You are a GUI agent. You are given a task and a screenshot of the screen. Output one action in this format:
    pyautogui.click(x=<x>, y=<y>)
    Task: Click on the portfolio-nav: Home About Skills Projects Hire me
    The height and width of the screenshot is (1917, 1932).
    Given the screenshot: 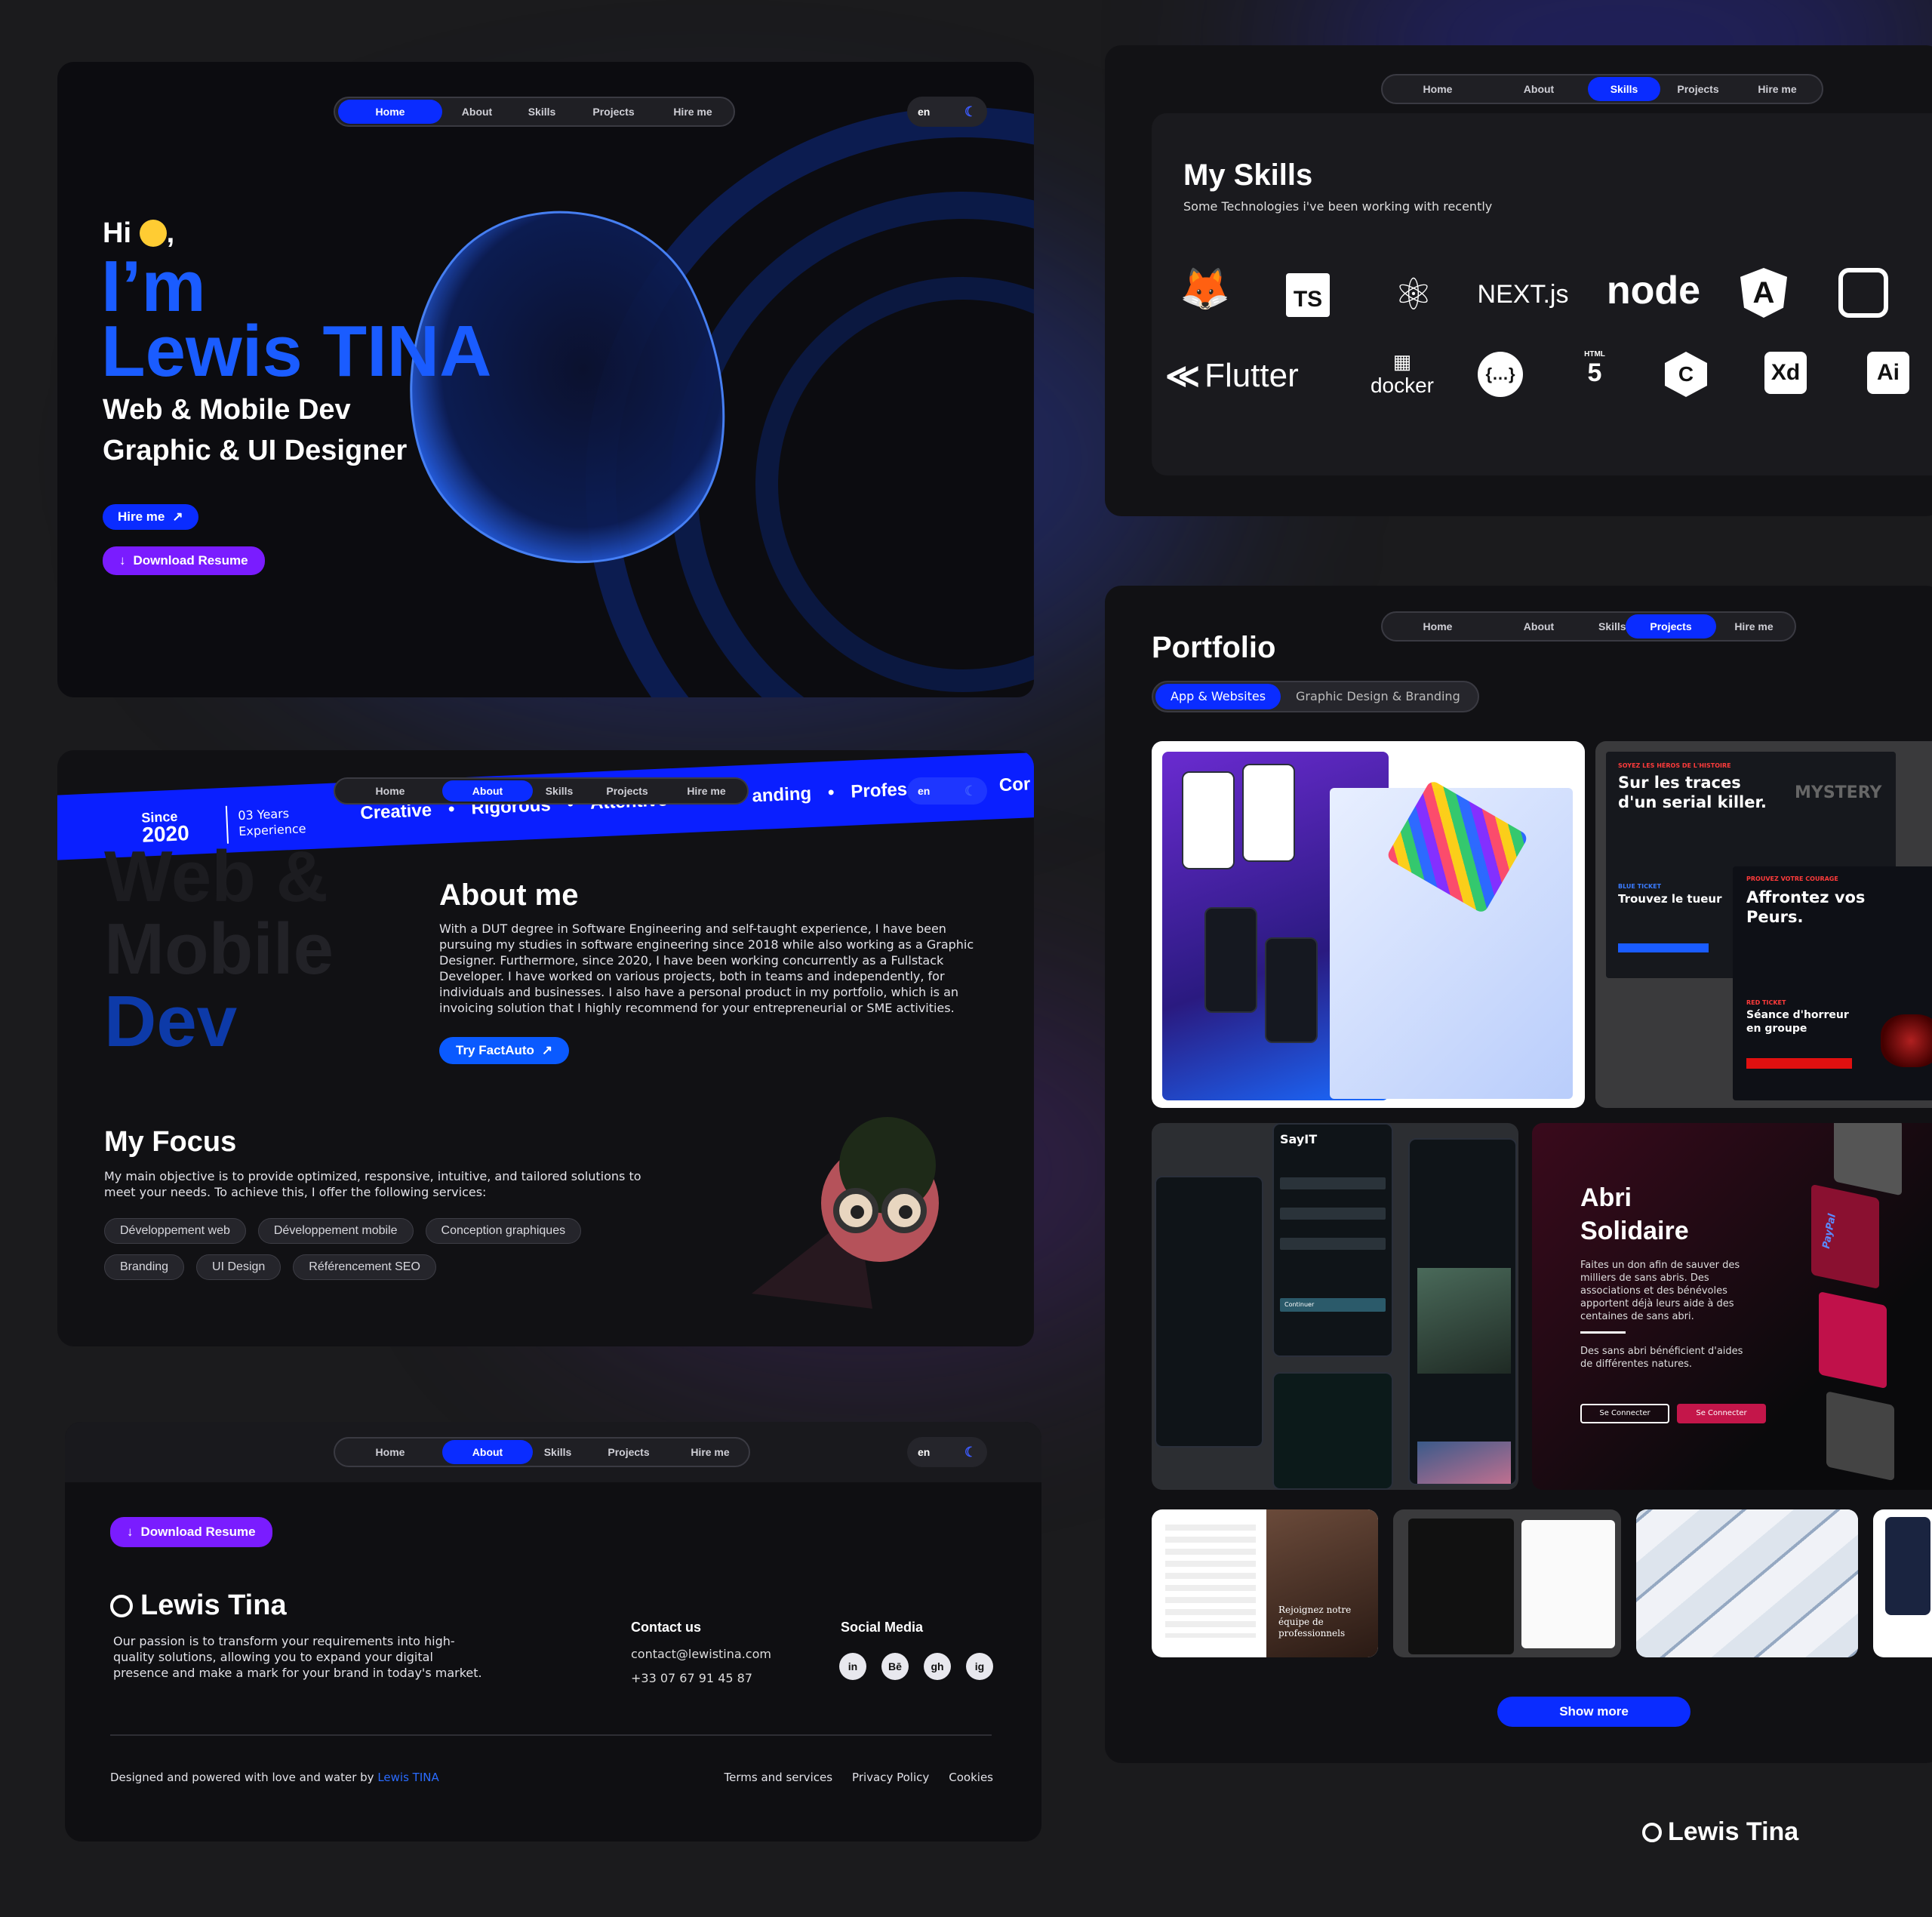 What is the action you would take?
    pyautogui.click(x=1588, y=626)
    